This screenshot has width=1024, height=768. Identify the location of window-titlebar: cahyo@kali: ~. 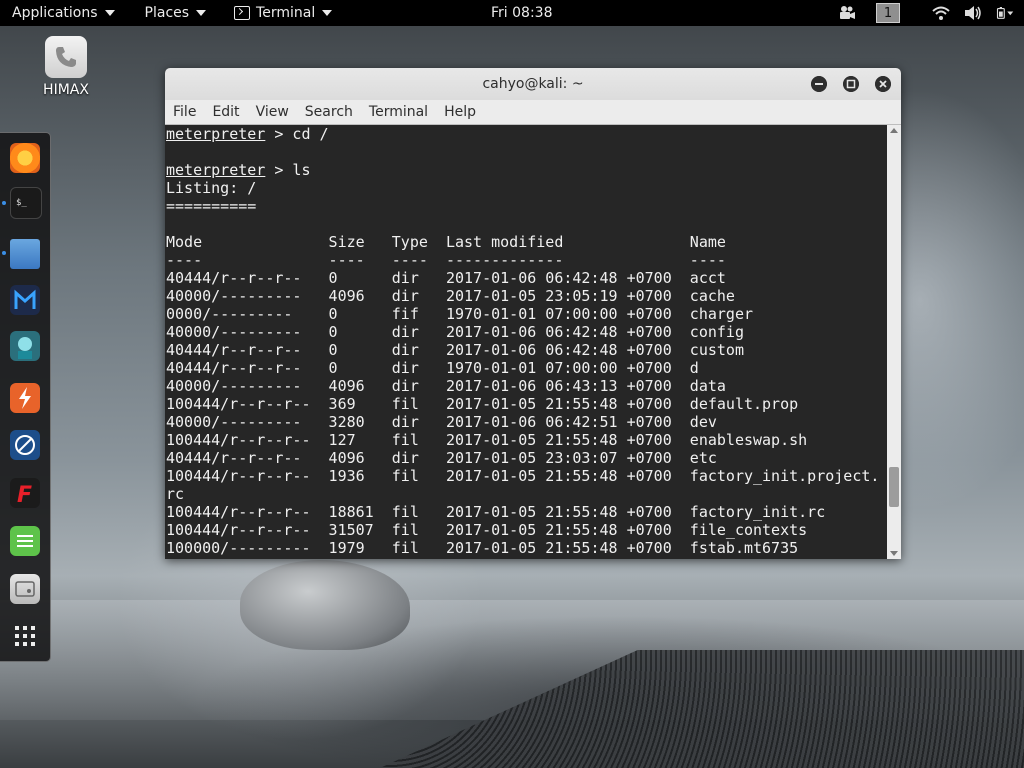
(533, 84).